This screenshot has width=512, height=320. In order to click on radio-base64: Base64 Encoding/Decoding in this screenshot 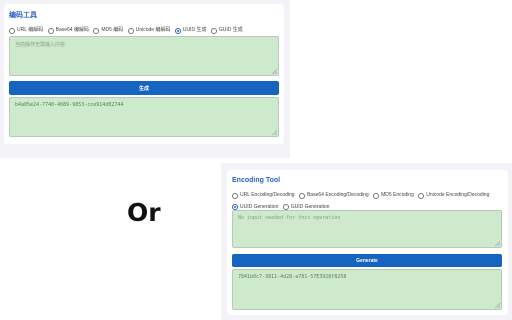, I will do `click(333, 195)`.